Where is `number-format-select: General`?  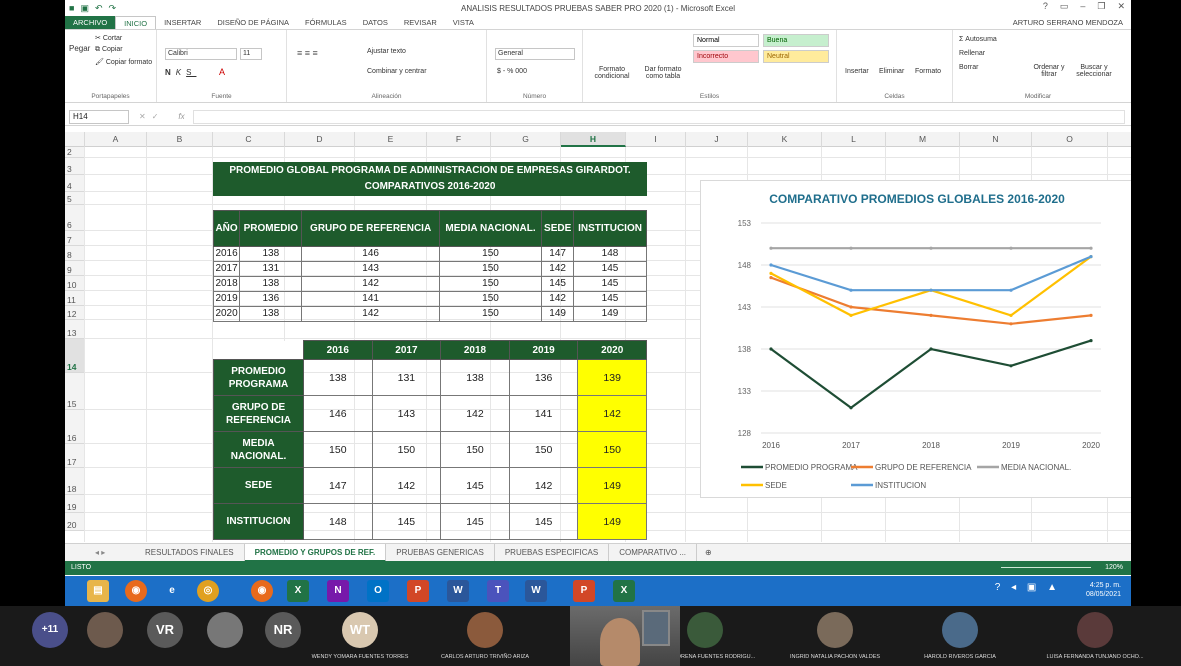
number-format-select: General is located at coordinates (535, 54).